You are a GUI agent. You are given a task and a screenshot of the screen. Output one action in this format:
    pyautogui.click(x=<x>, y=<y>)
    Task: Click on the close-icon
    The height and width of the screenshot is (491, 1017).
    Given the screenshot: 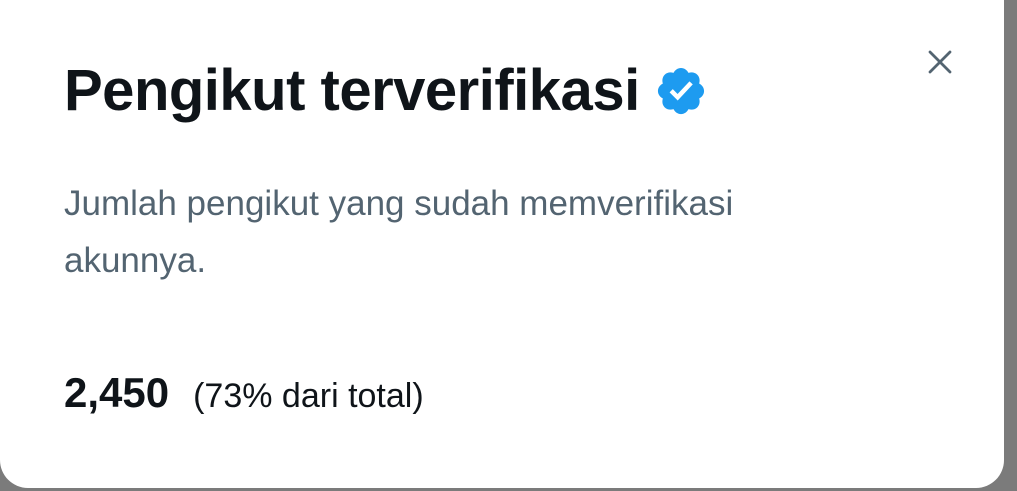 What is the action you would take?
    pyautogui.click(x=940, y=62)
    